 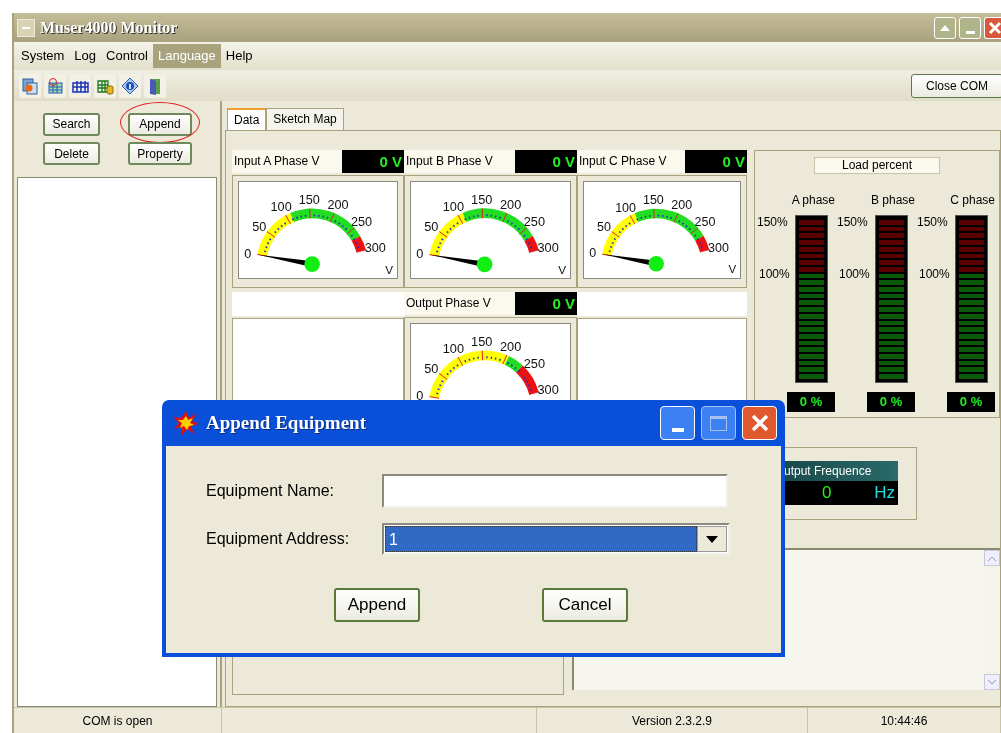 What do you see at coordinates (247, 119) in the screenshot?
I see `tab: Data` at bounding box center [247, 119].